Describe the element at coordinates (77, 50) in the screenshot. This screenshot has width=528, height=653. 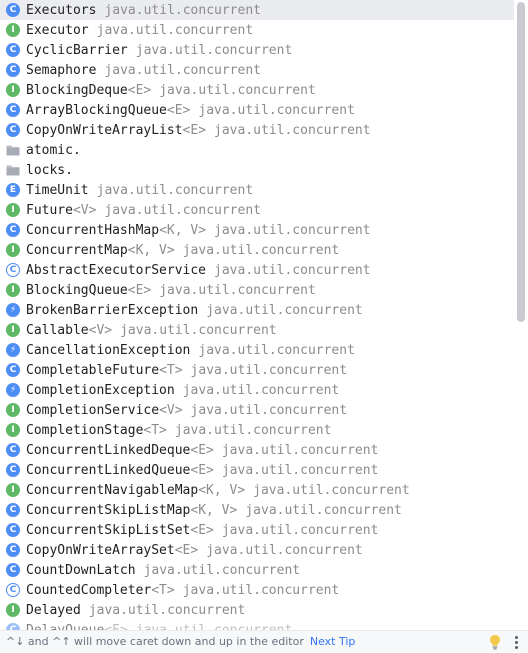
I see `item-name: CyclicBarrier` at that location.